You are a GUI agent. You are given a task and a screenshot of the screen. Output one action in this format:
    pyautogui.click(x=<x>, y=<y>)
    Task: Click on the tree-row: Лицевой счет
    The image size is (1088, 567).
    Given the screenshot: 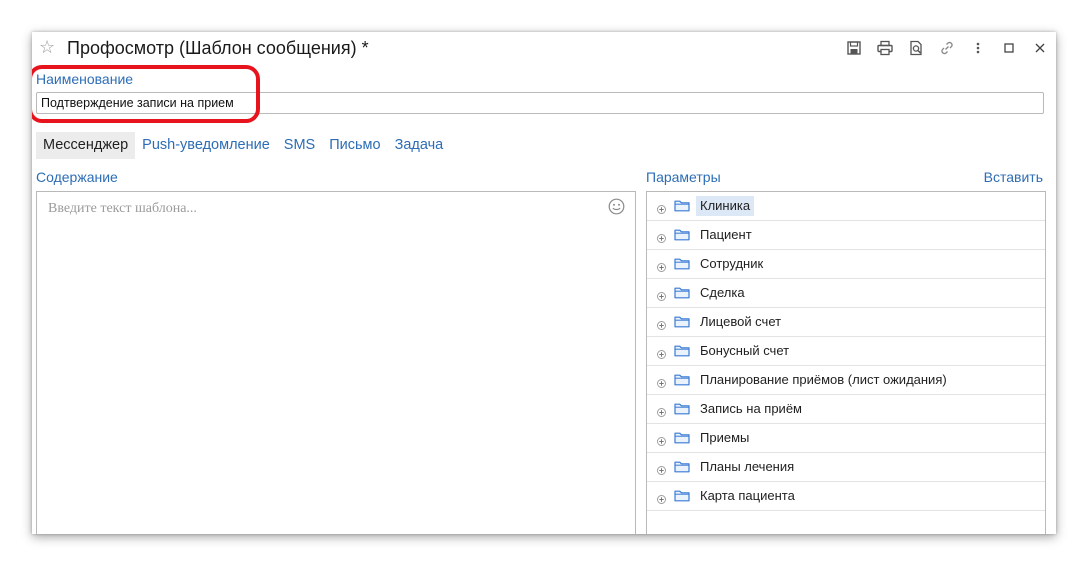 What is the action you would take?
    pyautogui.click(x=846, y=322)
    